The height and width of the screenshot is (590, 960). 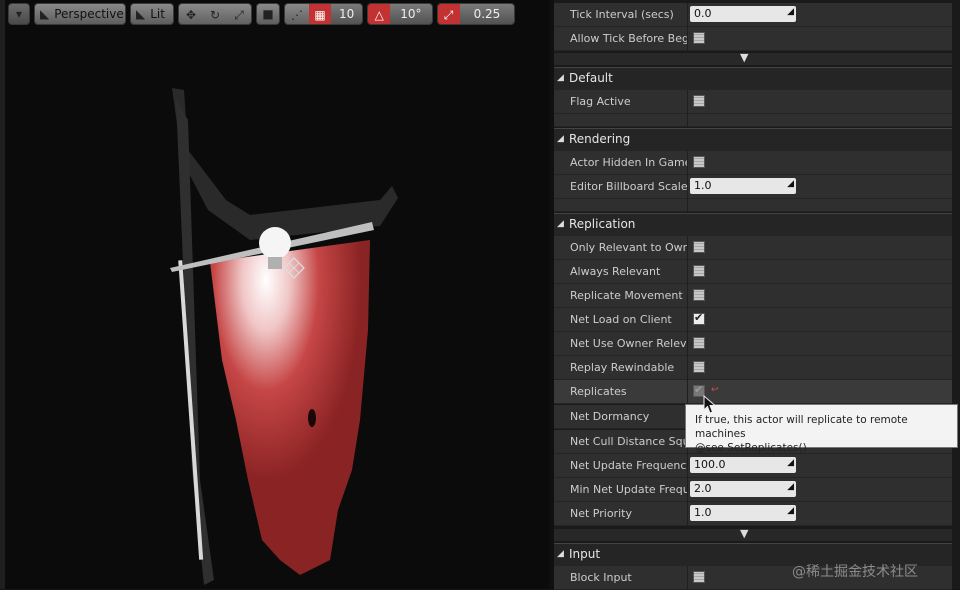 I want to click on move-arrows-icon: ✥, so click(x=191, y=15).